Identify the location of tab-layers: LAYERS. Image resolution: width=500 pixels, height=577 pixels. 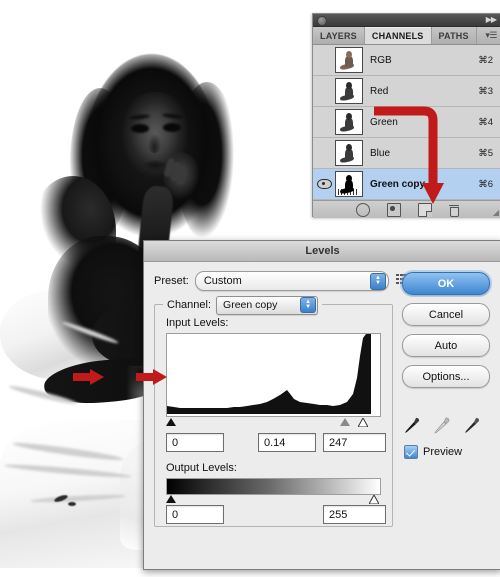
(339, 35).